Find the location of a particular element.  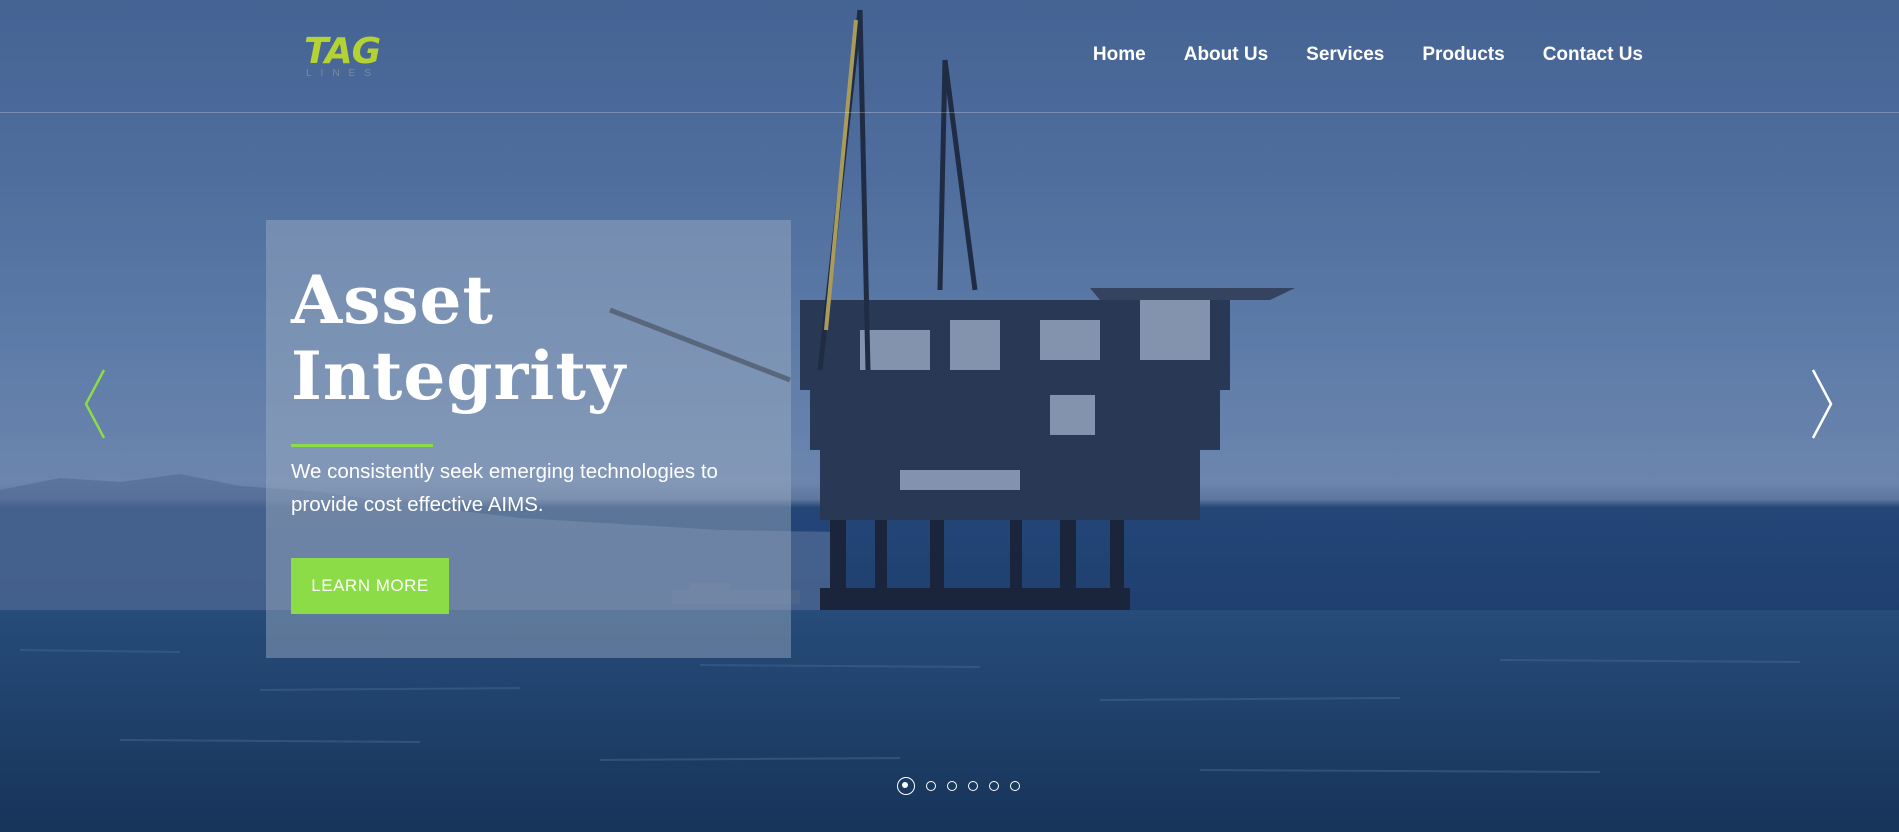

nav-about-us: About Us is located at coordinates (1226, 55).